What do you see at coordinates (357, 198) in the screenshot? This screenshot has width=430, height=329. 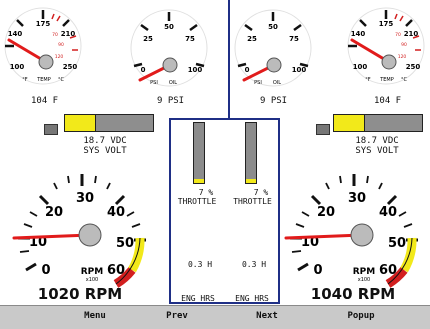 I see `rpm-right-tick-30: 30` at bounding box center [357, 198].